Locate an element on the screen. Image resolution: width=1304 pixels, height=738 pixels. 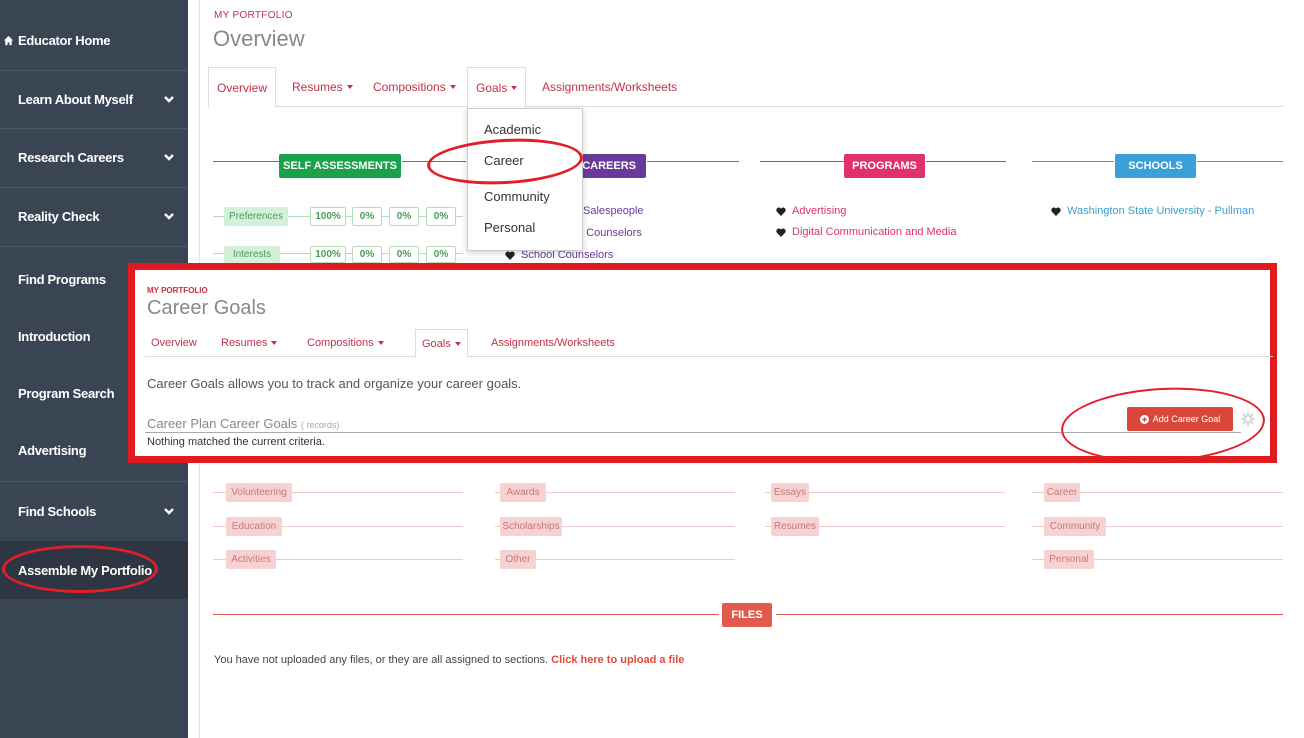
section-link-other: Other is located at coordinates (518, 559).